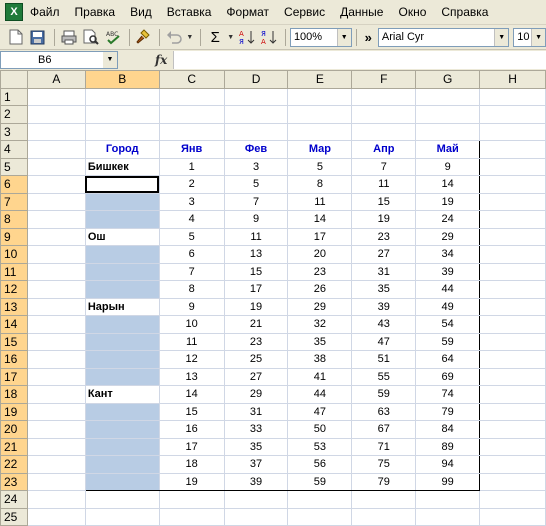 Image resolution: width=546 pixels, height=526 pixels. I want to click on row-header: 9, so click(14, 236).